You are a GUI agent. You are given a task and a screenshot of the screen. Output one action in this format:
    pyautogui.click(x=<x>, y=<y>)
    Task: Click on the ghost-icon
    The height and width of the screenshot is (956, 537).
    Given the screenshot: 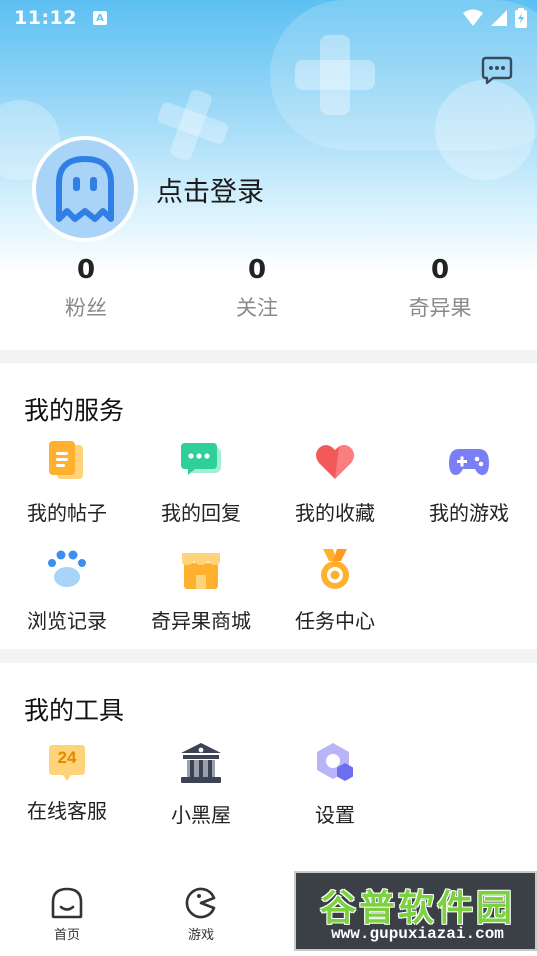 What is the action you would take?
    pyautogui.click(x=85, y=189)
    